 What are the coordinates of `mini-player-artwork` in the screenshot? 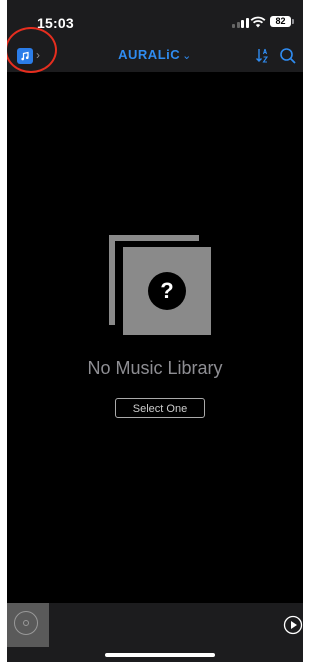 It's located at (28, 625).